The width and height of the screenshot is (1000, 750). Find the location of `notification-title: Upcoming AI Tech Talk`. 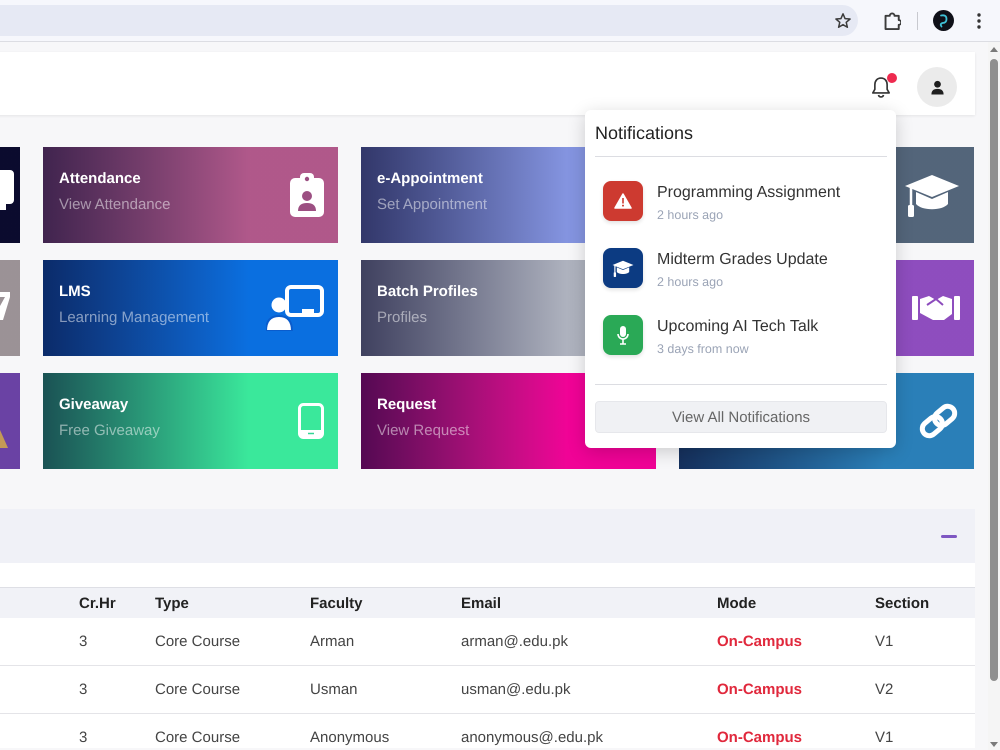

notification-title: Upcoming AI Tech Talk is located at coordinates (737, 327).